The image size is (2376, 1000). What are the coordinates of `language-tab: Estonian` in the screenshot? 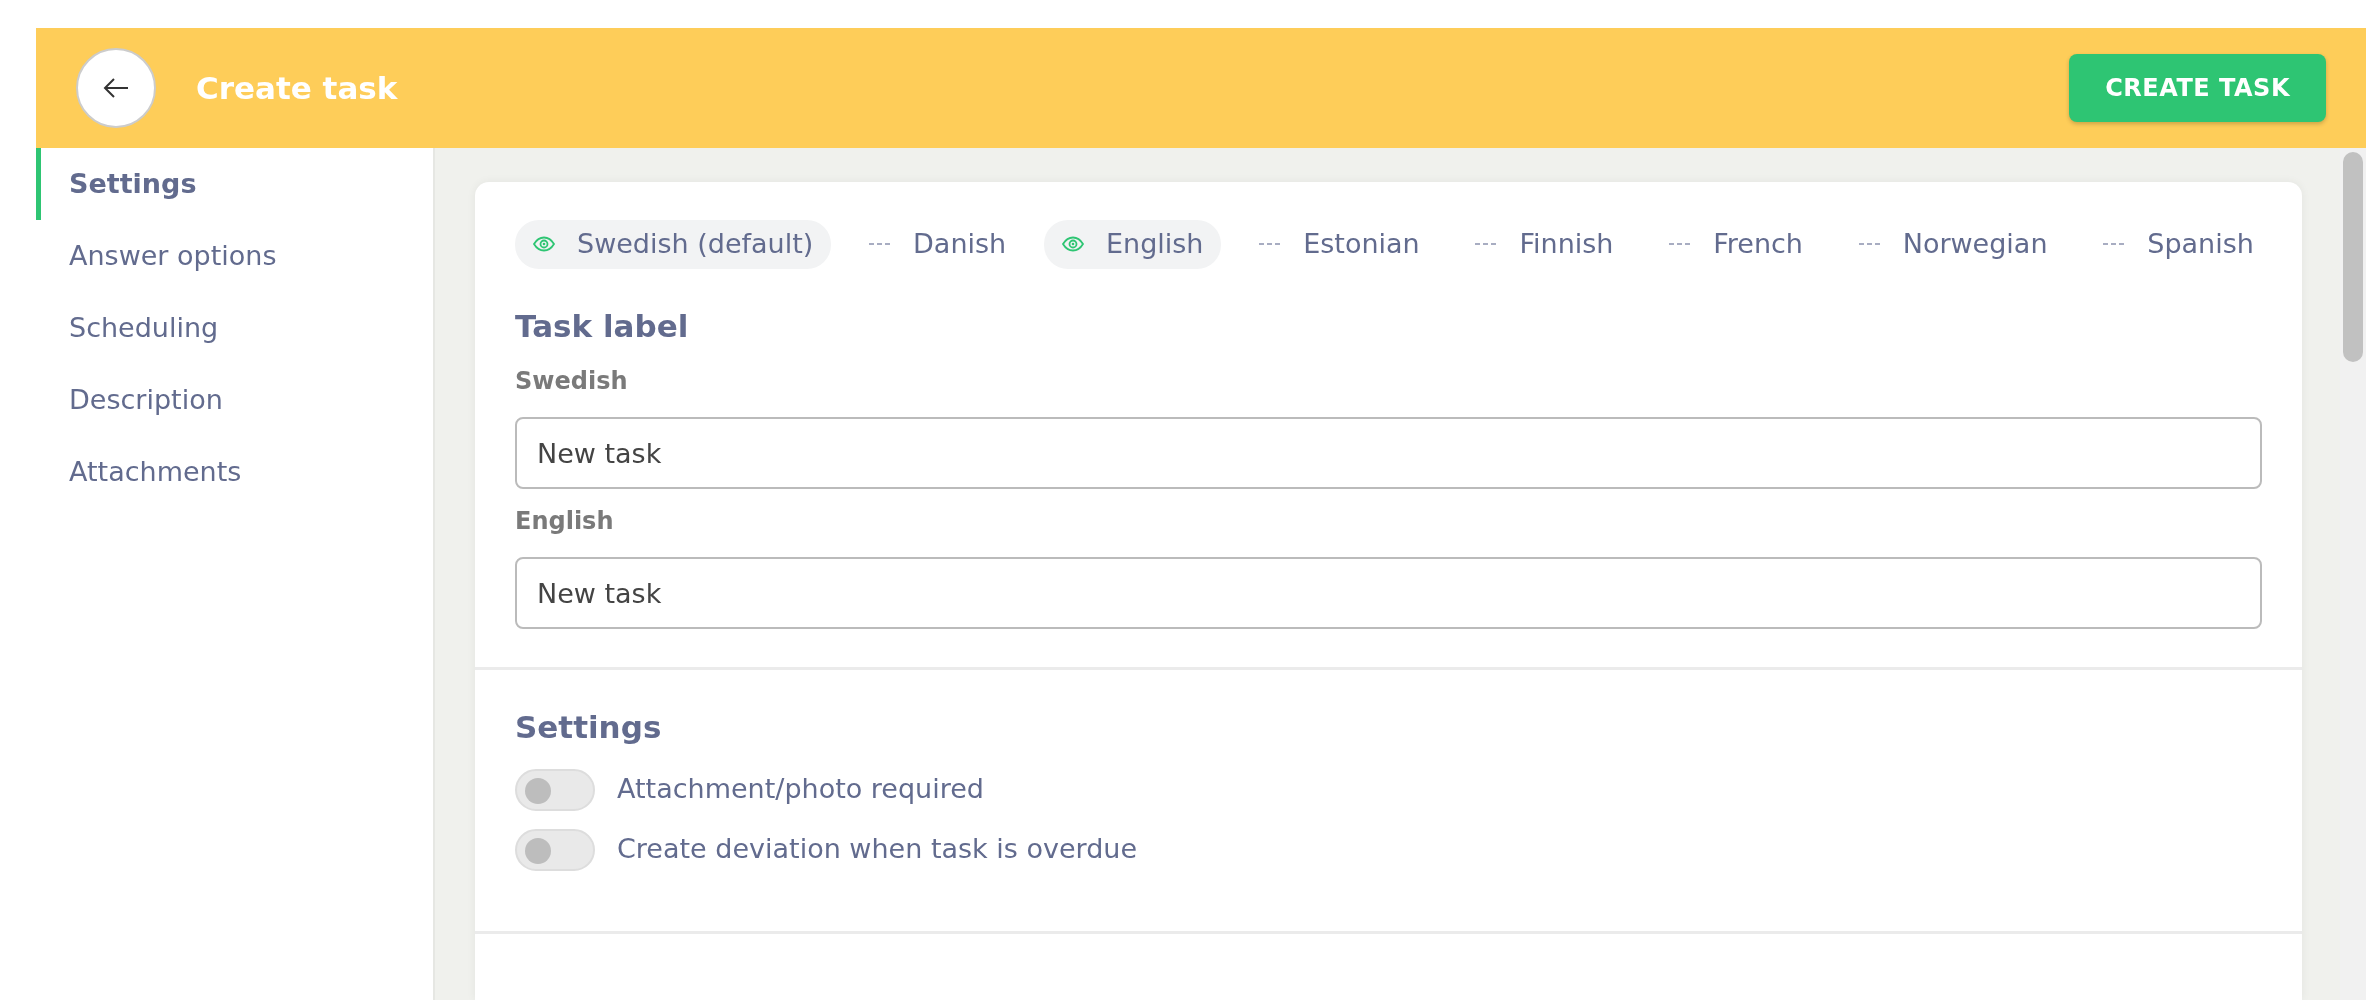 It's located at (1339, 244).